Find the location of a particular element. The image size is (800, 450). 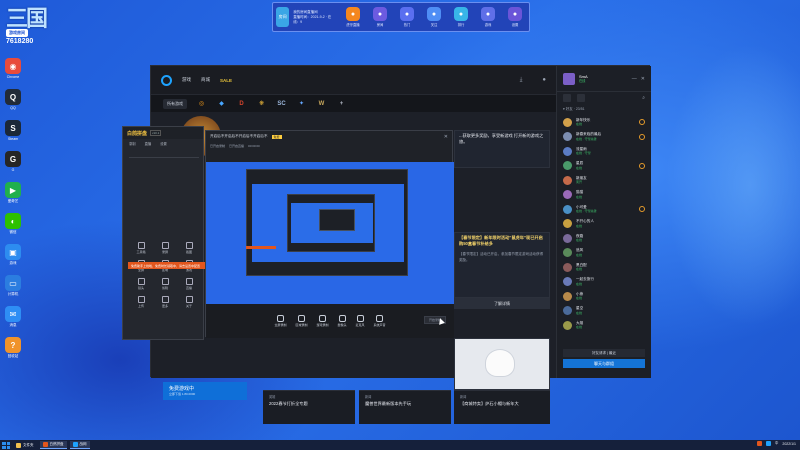

news-card-image is located at coordinates (502, 364).